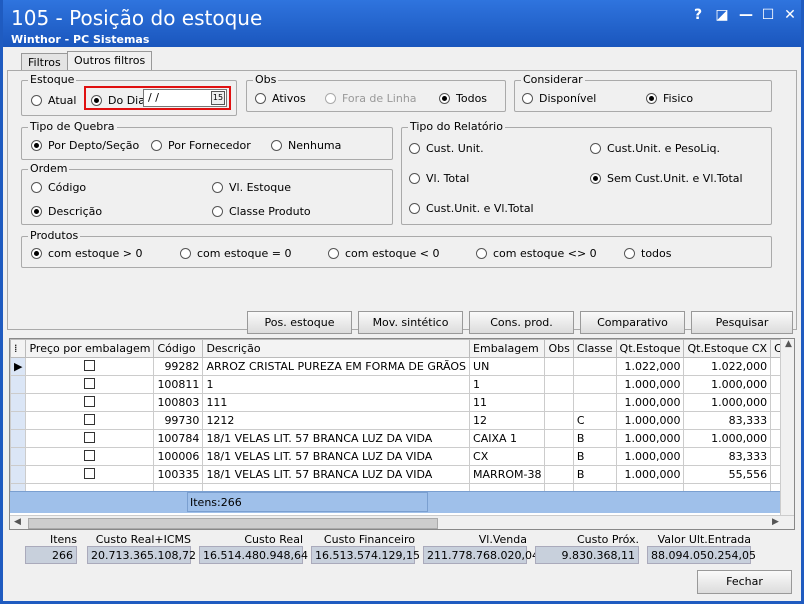 Image resolution: width=804 pixels, height=604 pixels. What do you see at coordinates (110, 61) in the screenshot?
I see `tab-outros-filtros: Outros filtros` at bounding box center [110, 61].